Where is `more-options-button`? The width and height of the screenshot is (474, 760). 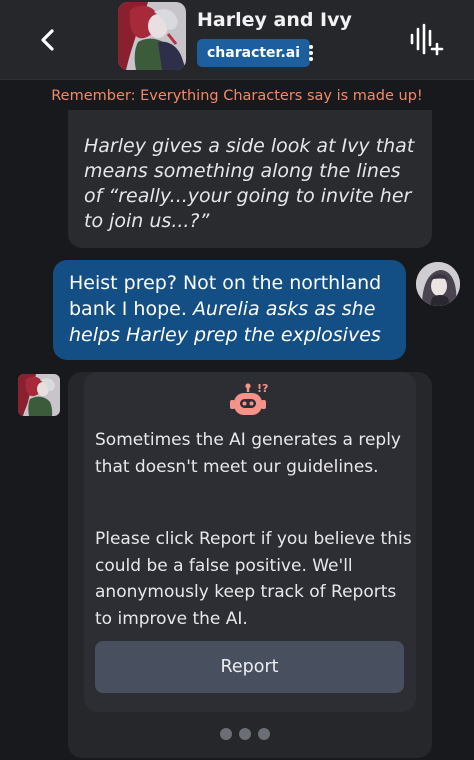
more-options-button is located at coordinates (311, 53).